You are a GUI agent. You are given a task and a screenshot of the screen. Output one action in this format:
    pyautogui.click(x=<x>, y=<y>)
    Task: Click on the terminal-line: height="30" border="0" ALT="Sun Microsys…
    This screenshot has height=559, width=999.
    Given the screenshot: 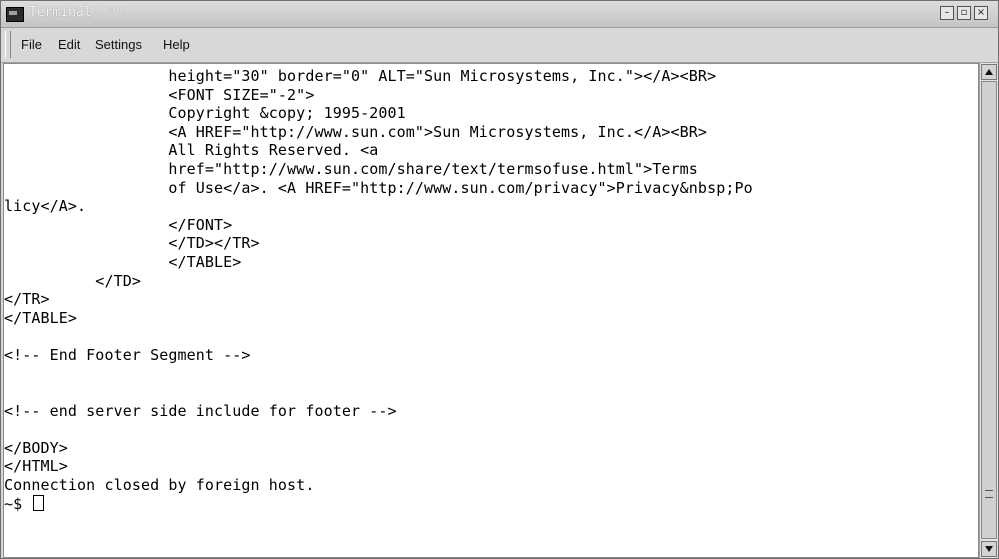 What is the action you would take?
    pyautogui.click(x=360, y=76)
    